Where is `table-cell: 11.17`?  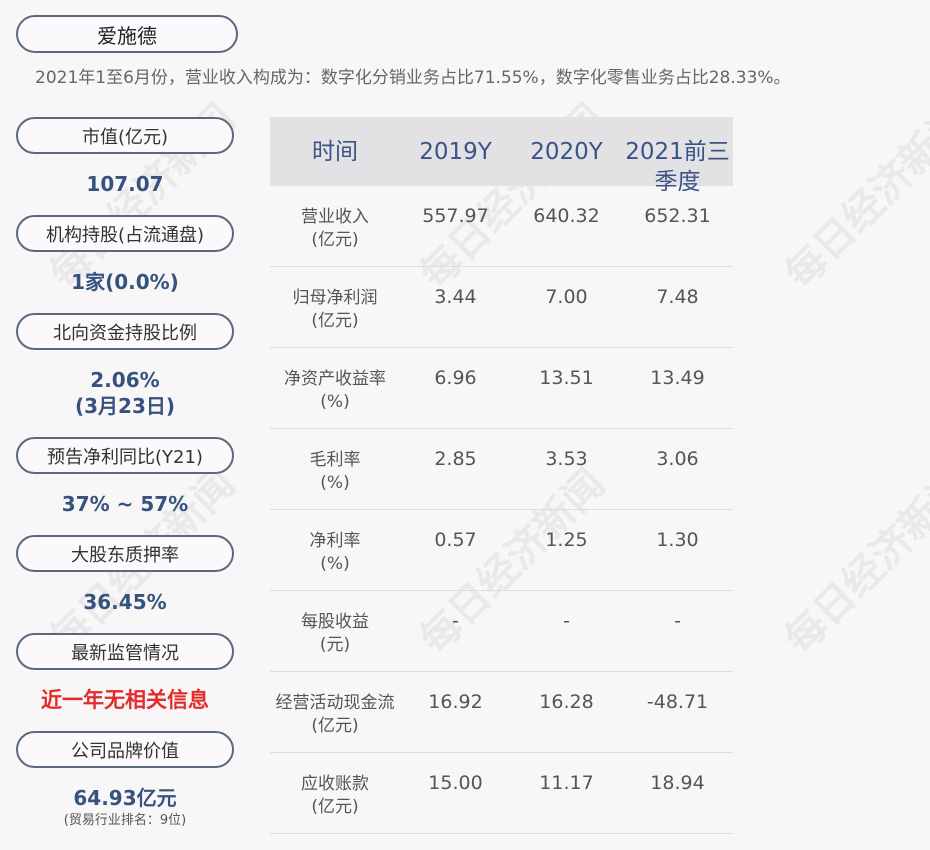
table-cell: 11.17 is located at coordinates (566, 783).